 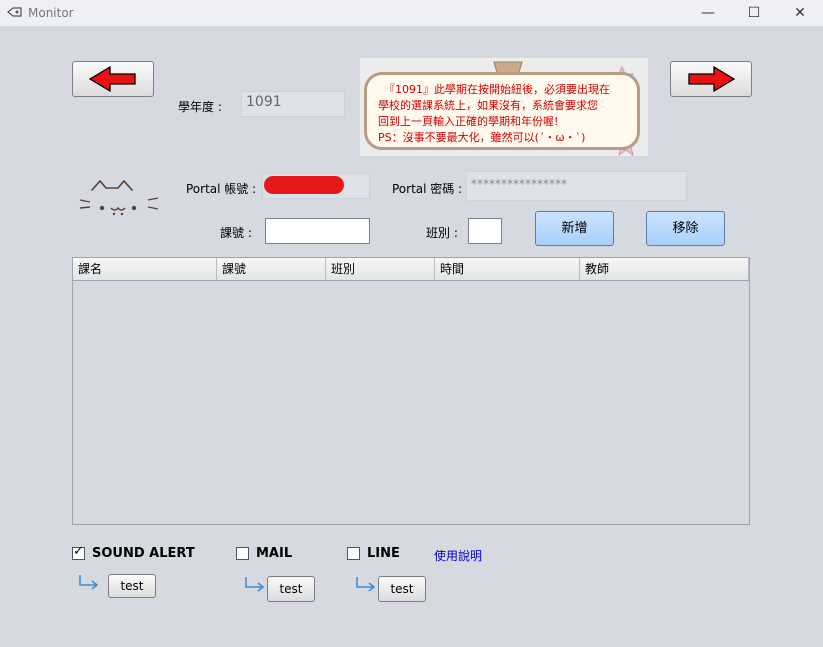 What do you see at coordinates (293, 104) in the screenshot?
I see `year-field: 1091` at bounding box center [293, 104].